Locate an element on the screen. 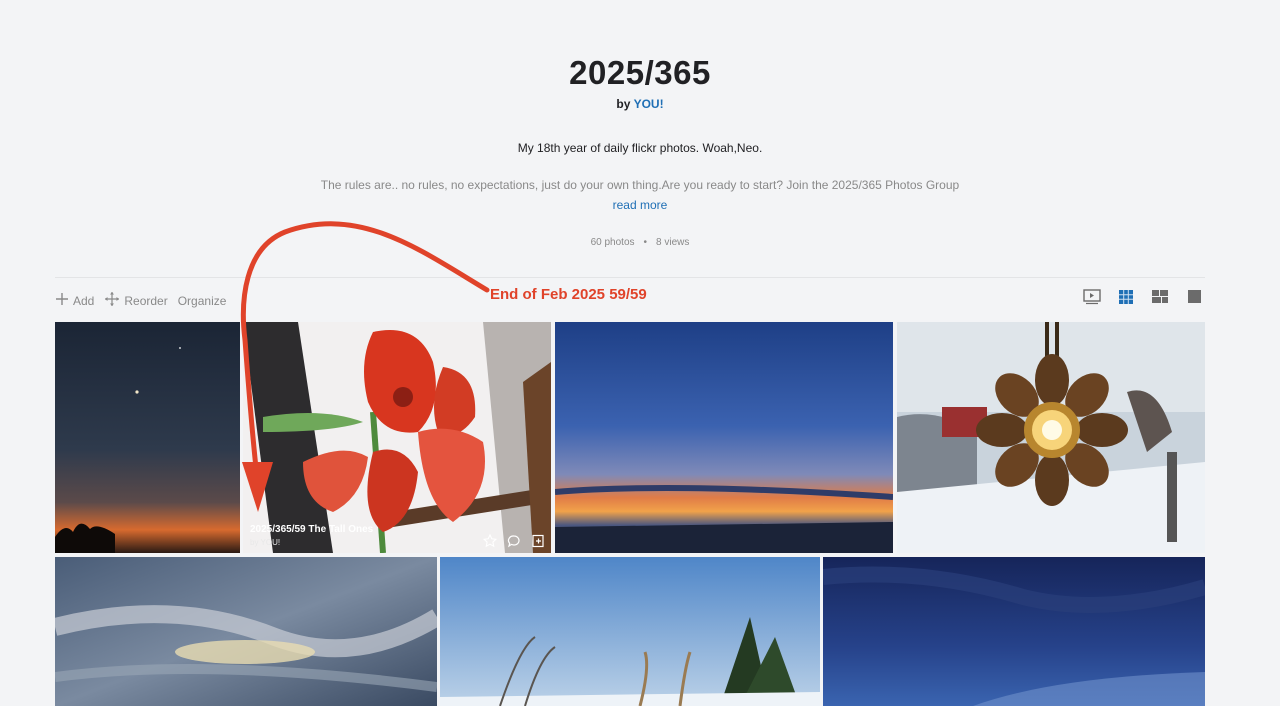  slideshow-icon is located at coordinates (1092, 299).